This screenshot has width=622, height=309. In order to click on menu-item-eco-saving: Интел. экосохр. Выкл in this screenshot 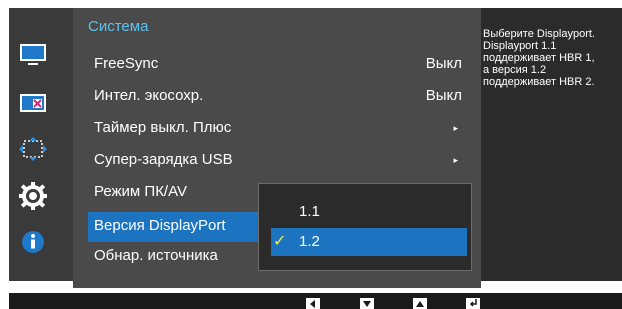, I will do `click(278, 97)`.